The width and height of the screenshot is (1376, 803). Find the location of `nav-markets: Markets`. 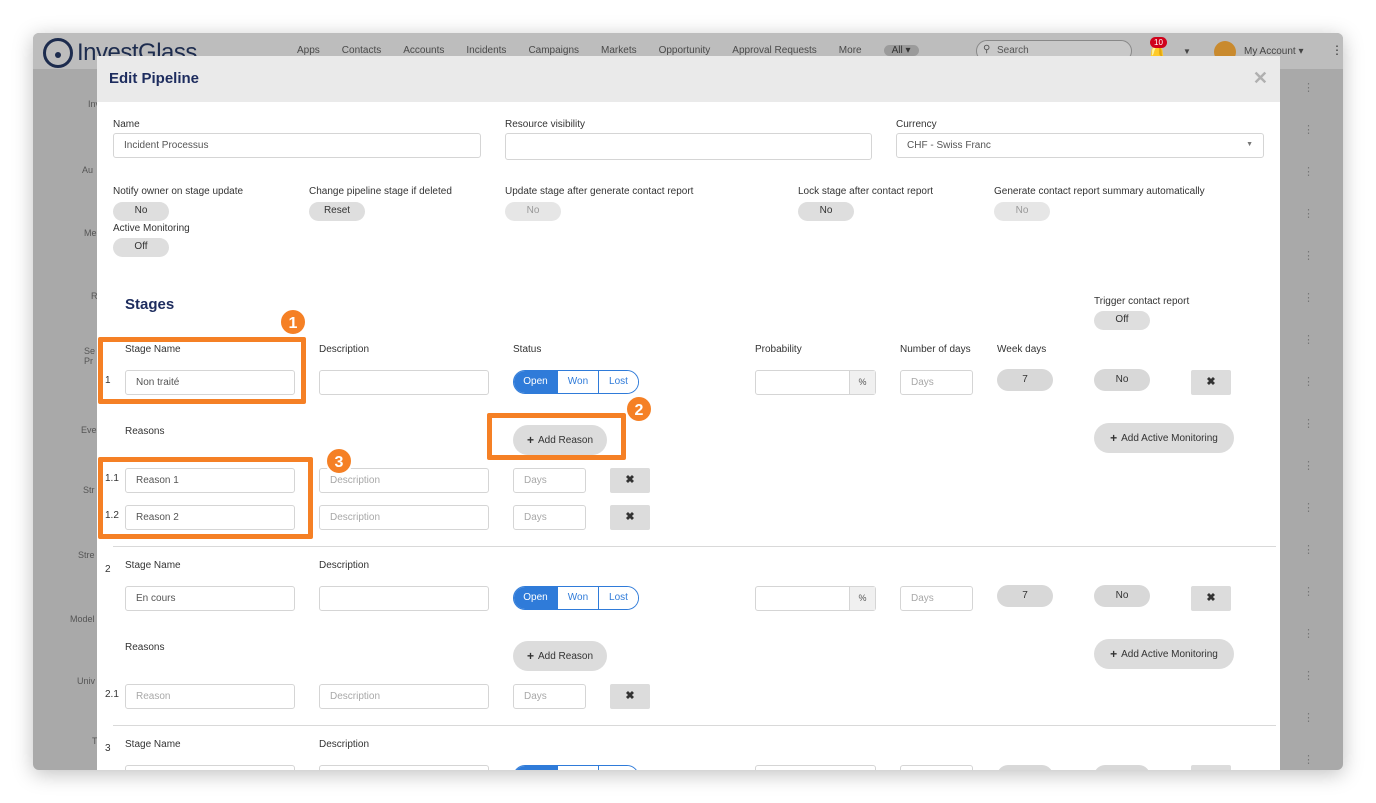

nav-markets: Markets is located at coordinates (619, 50).